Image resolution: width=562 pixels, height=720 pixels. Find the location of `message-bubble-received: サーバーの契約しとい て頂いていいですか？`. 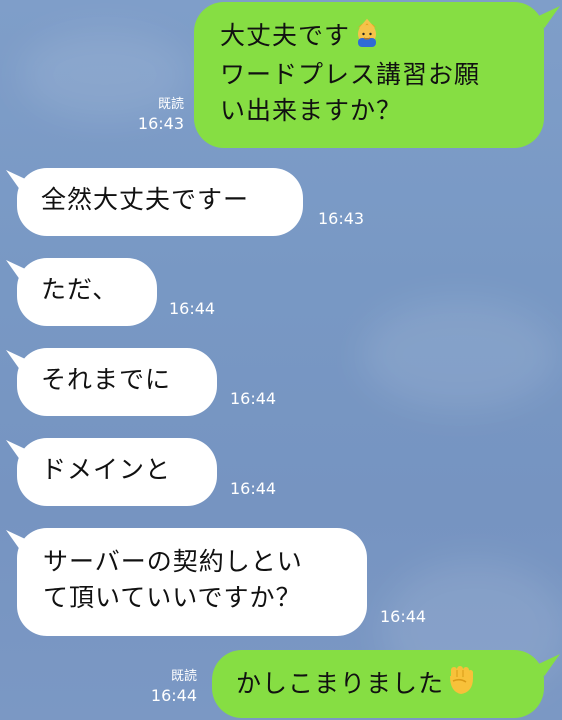

message-bubble-received: サーバーの契約しとい て頂いていいですか？ is located at coordinates (192, 582).